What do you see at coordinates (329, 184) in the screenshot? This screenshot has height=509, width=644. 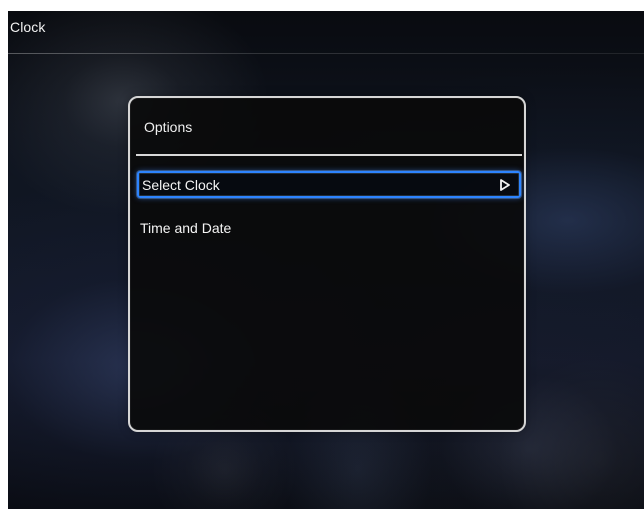 I see `select-clock-item: Select Clock` at bounding box center [329, 184].